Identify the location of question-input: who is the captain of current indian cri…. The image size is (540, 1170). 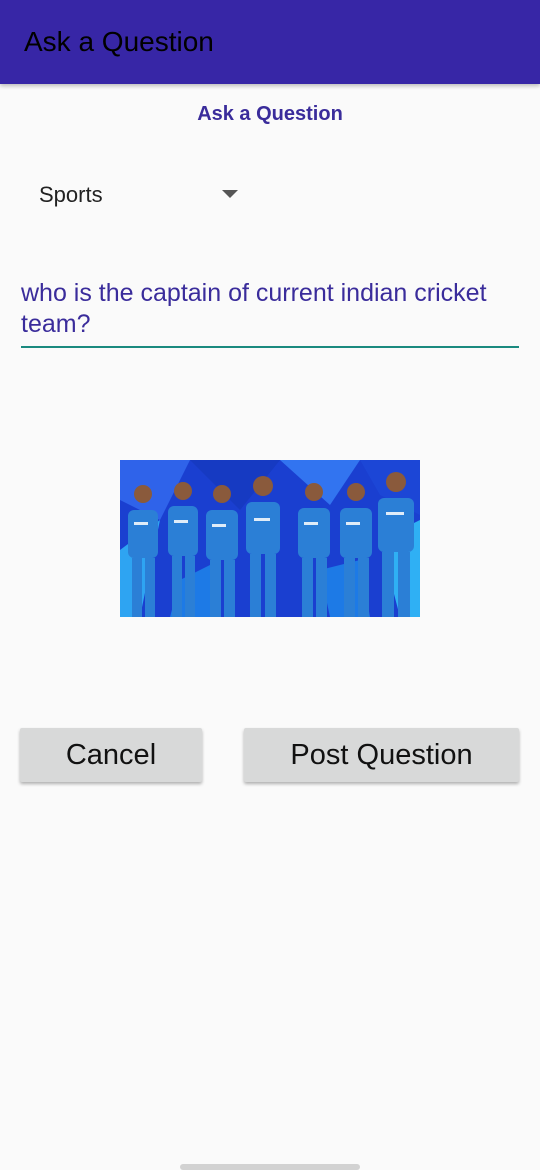
(270, 313).